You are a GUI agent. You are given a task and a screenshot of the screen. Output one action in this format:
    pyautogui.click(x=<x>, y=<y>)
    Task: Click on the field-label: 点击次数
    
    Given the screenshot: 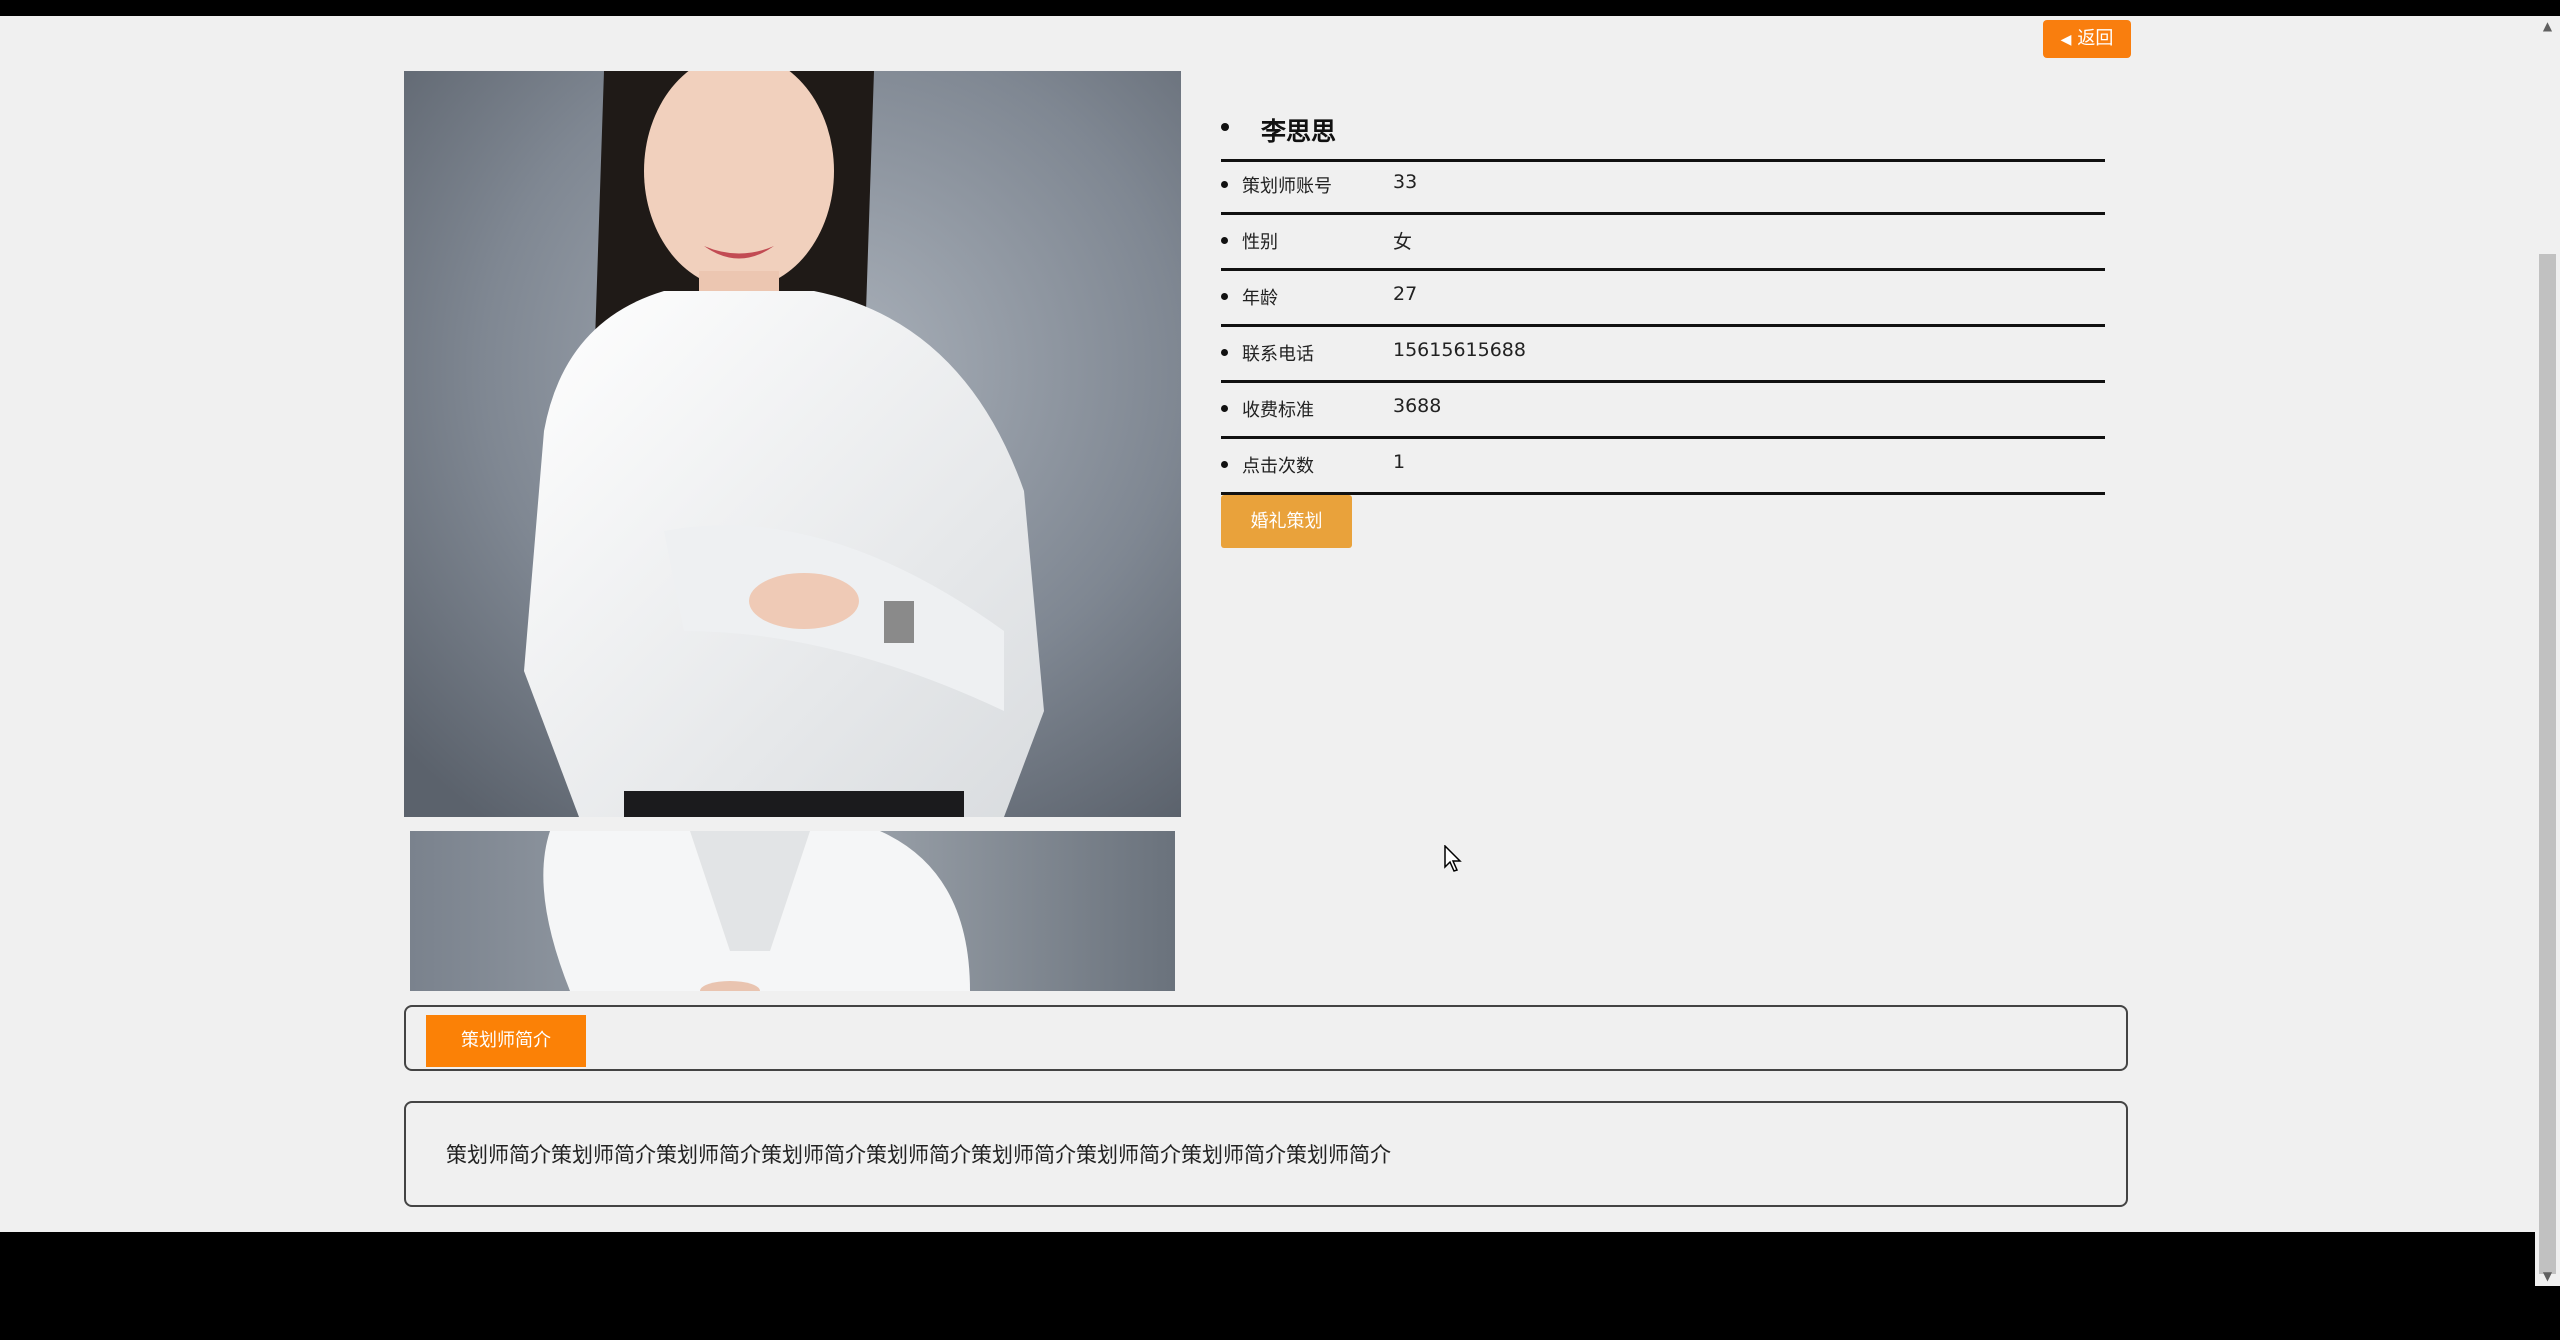 What is the action you would take?
    pyautogui.click(x=1278, y=466)
    